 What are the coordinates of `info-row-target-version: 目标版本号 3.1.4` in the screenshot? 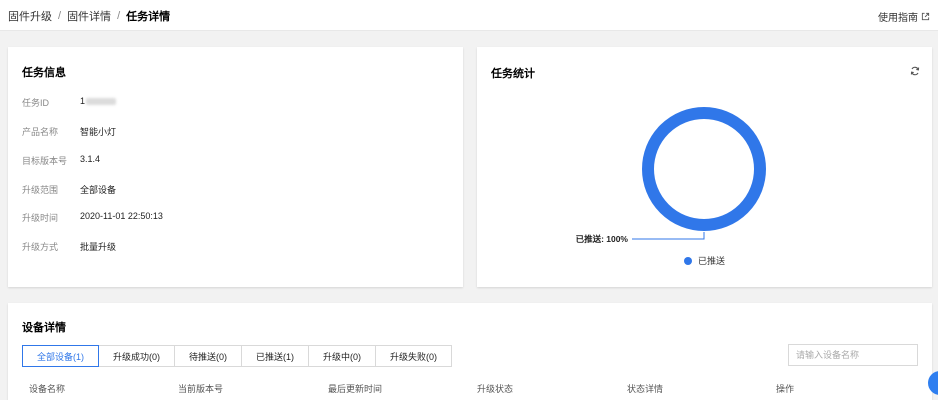 It's located at (61, 160).